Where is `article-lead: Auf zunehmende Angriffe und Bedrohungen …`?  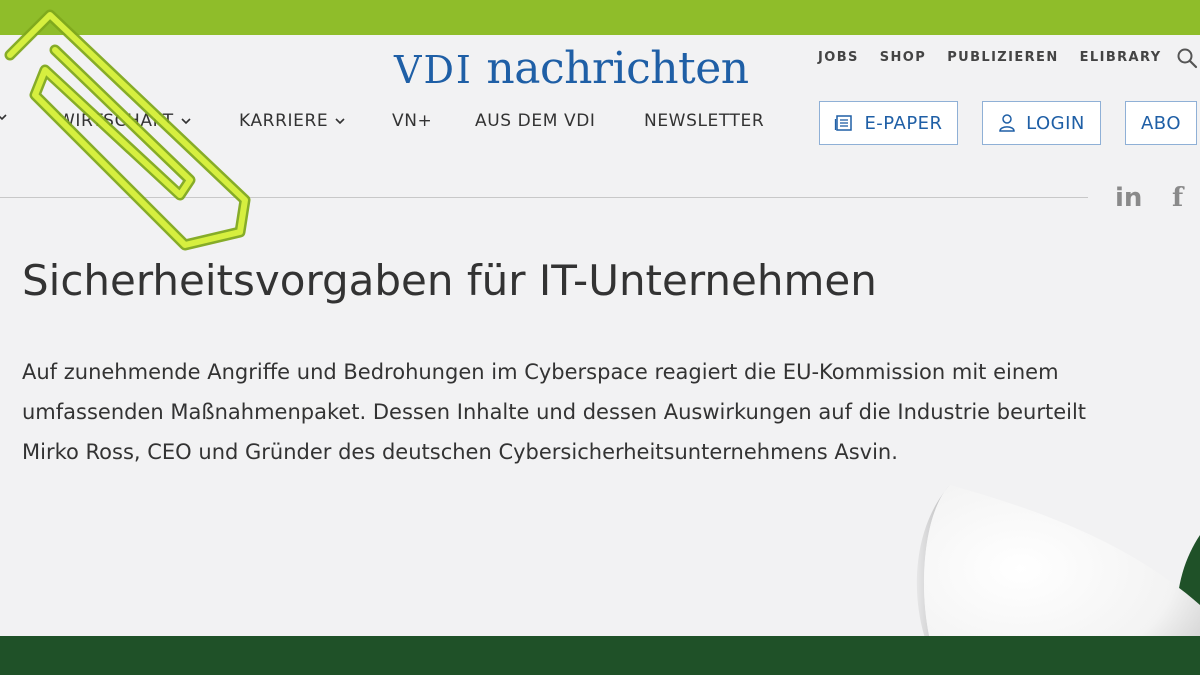 article-lead: Auf zunehmende Angriffe und Bedrohungen … is located at coordinates (554, 412).